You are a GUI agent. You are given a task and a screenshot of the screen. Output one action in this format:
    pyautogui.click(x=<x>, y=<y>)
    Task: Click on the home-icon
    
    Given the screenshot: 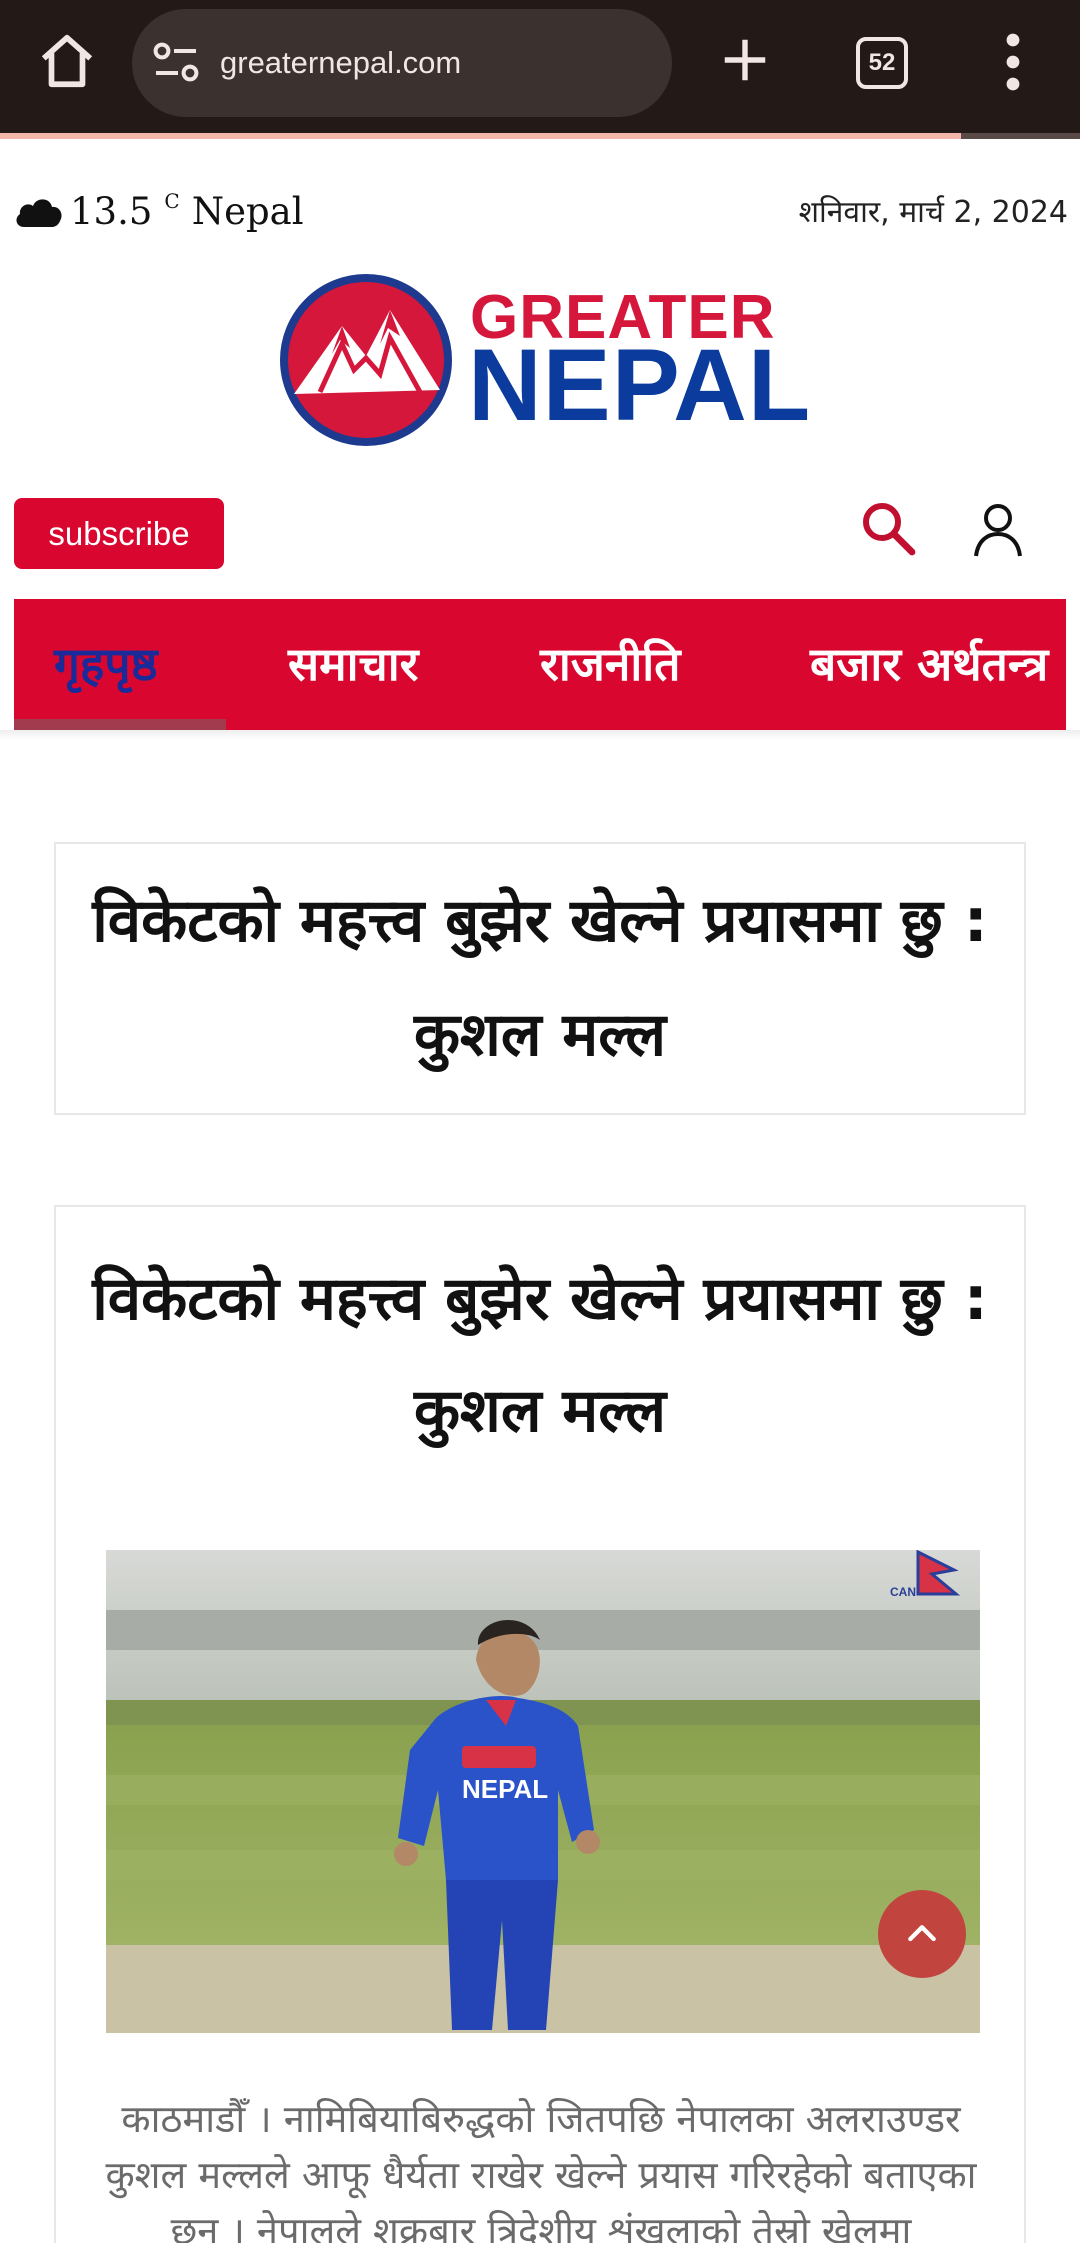 What is the action you would take?
    pyautogui.click(x=67, y=61)
    